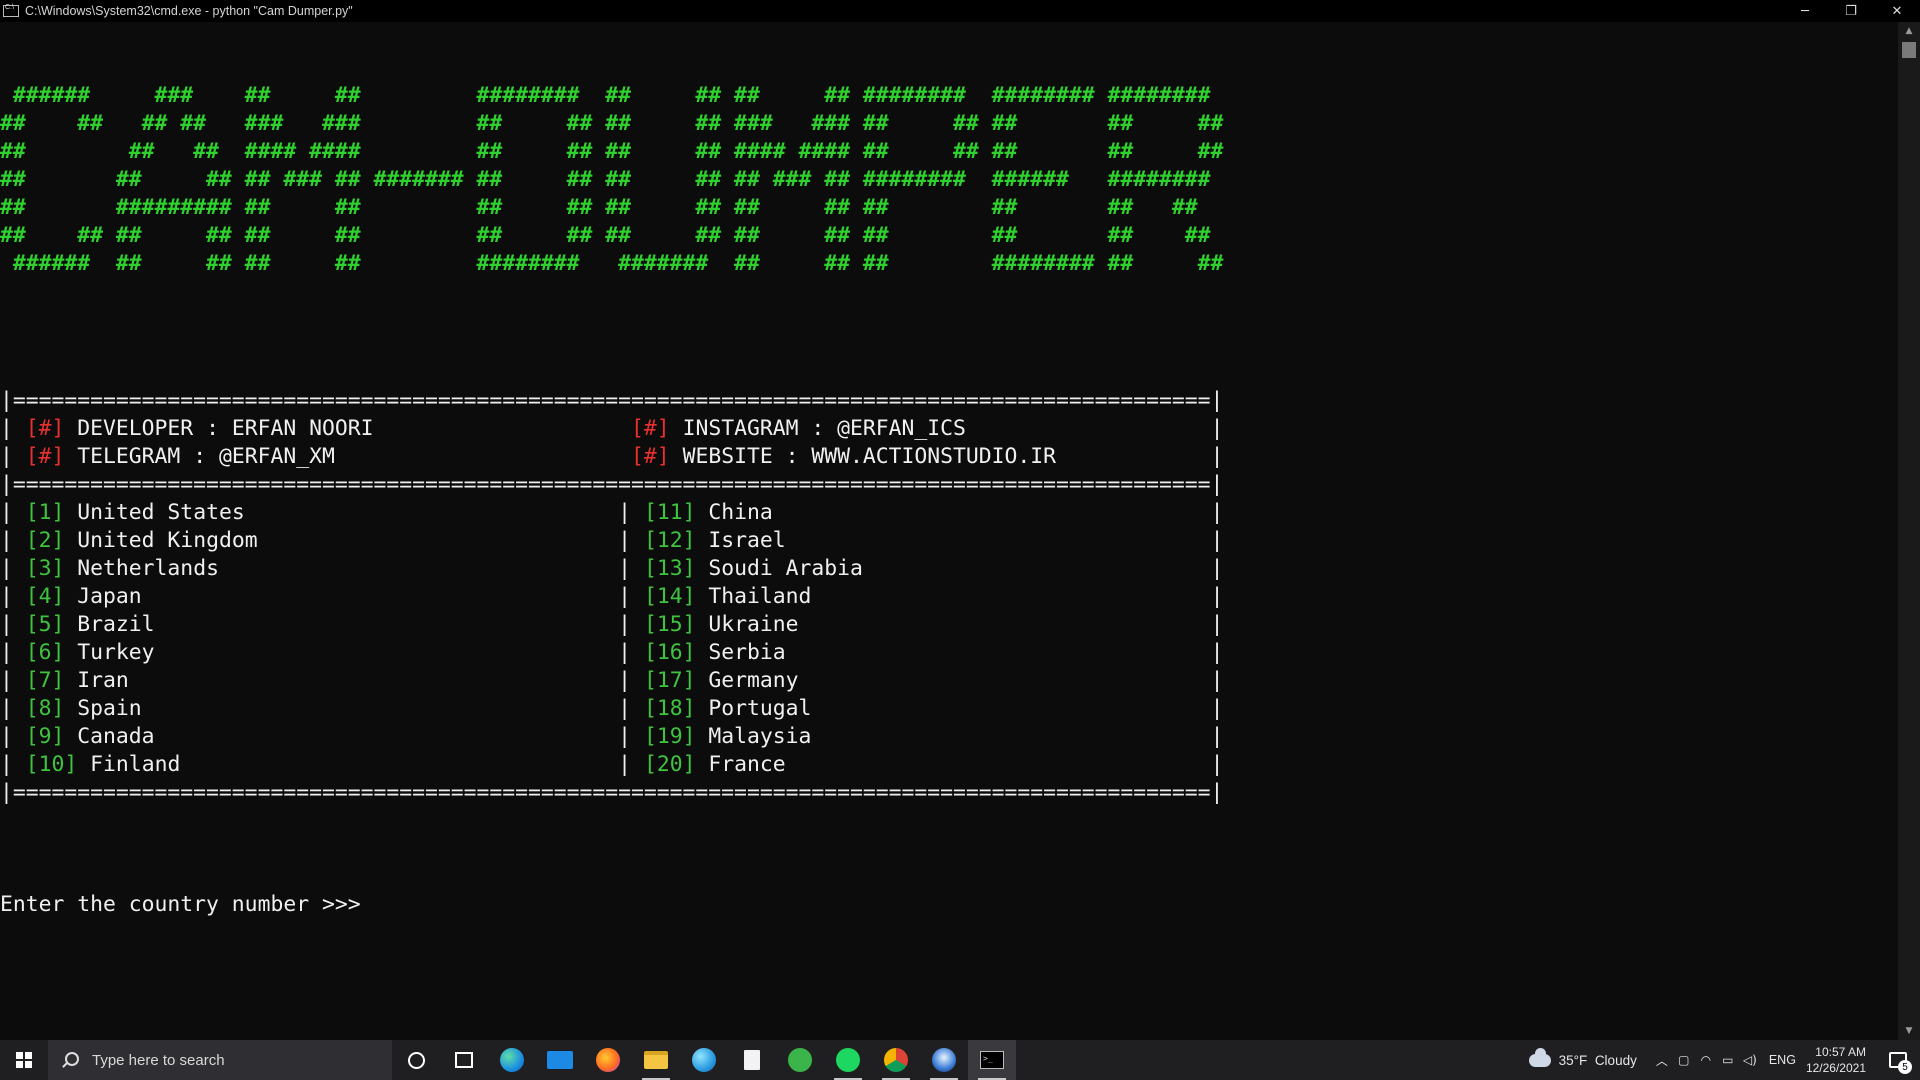  I want to click on country-row: | [5] Brazil | [15] Ukraine |, so click(612, 624).